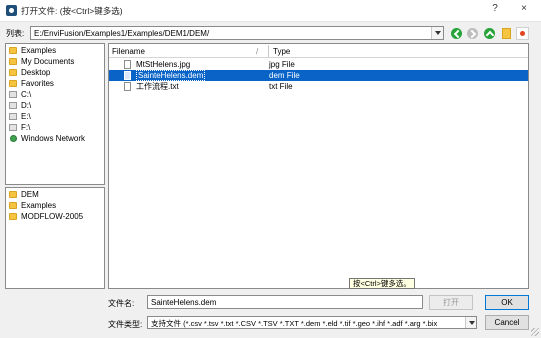  What do you see at coordinates (55, 127) in the screenshot?
I see `place-item-drive-f: F:\` at bounding box center [55, 127].